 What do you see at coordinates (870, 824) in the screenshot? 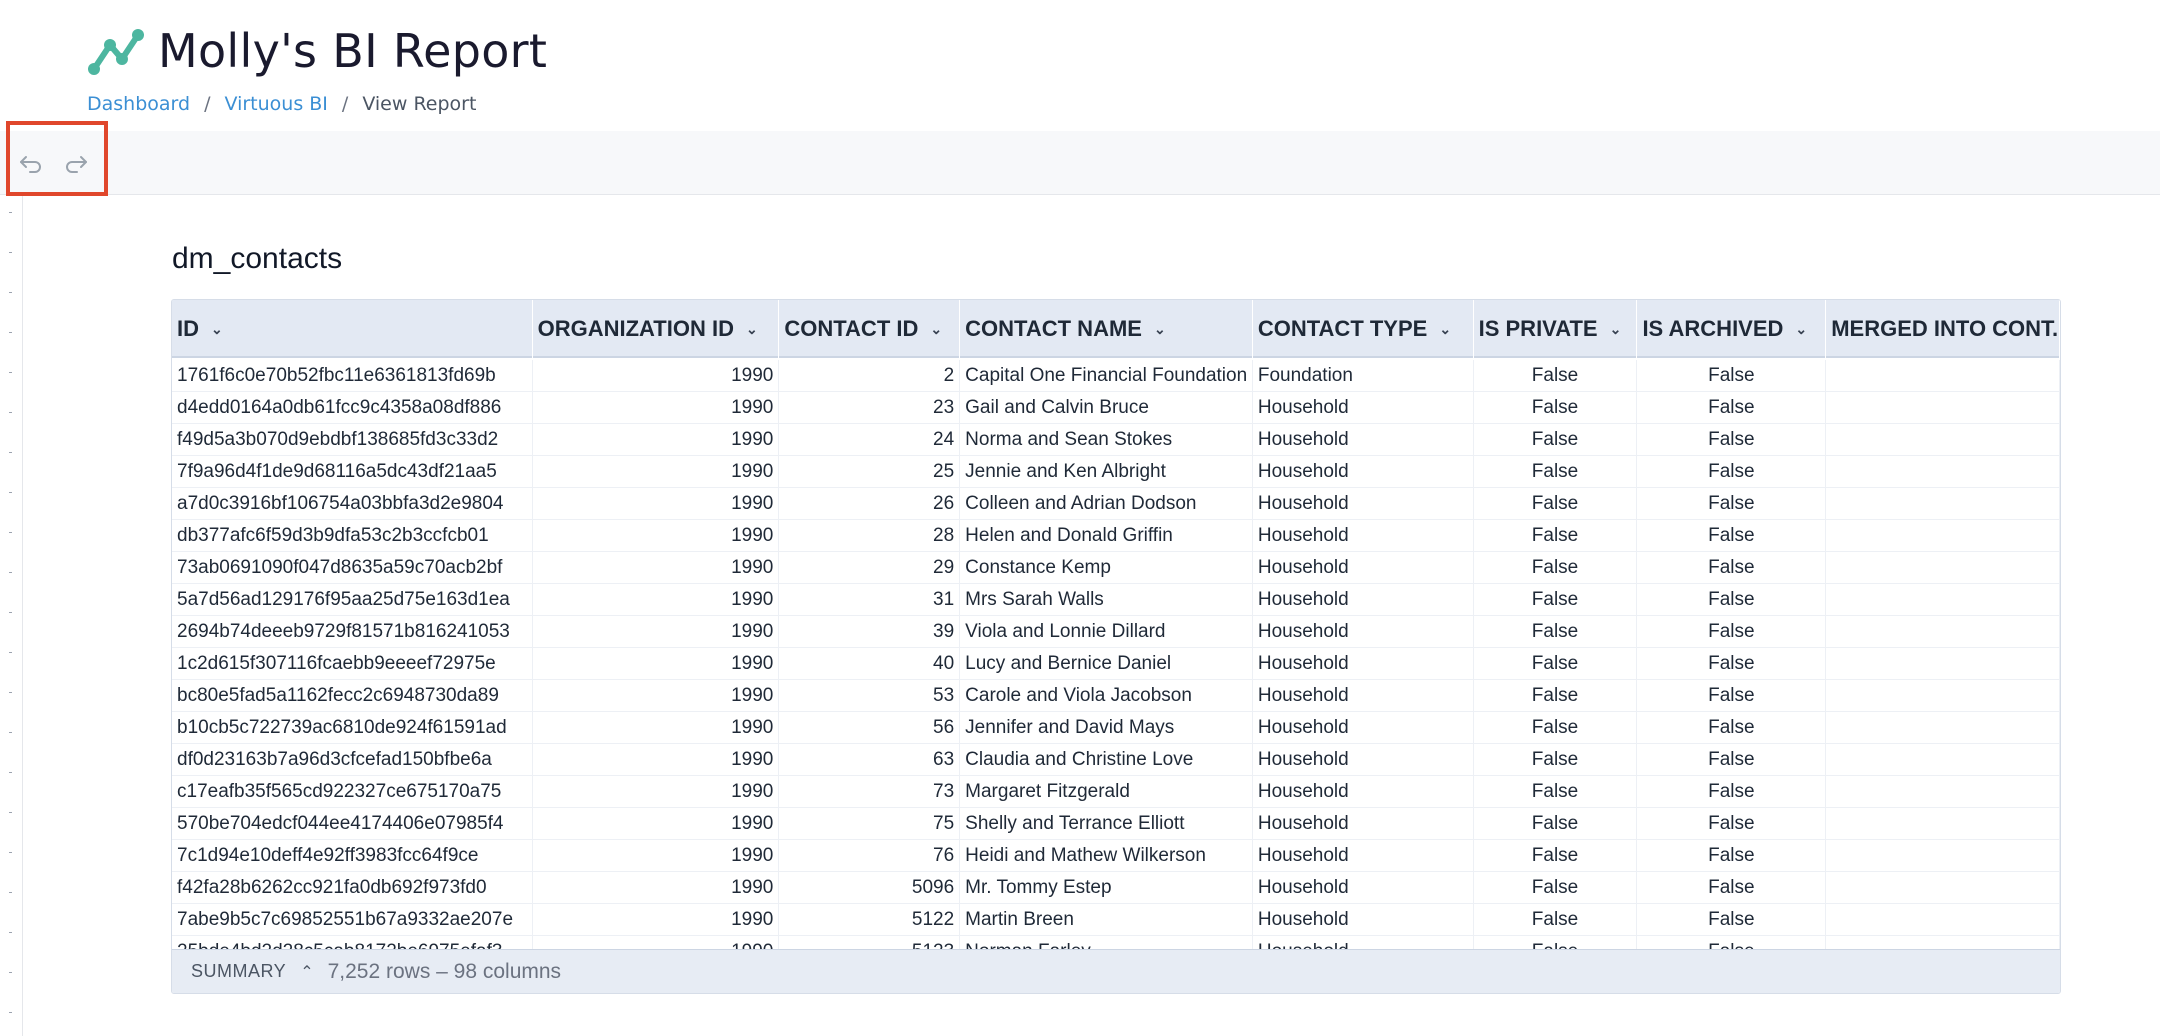
I see `cell-contact-id: 75` at bounding box center [870, 824].